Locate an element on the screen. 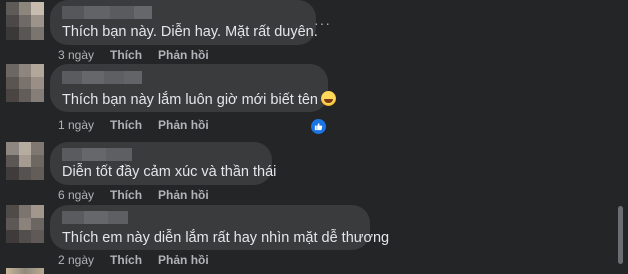 The image size is (628, 274). comment-text: Thích bạn này lắm luôn giờ mới biết tên is located at coordinates (199, 99).